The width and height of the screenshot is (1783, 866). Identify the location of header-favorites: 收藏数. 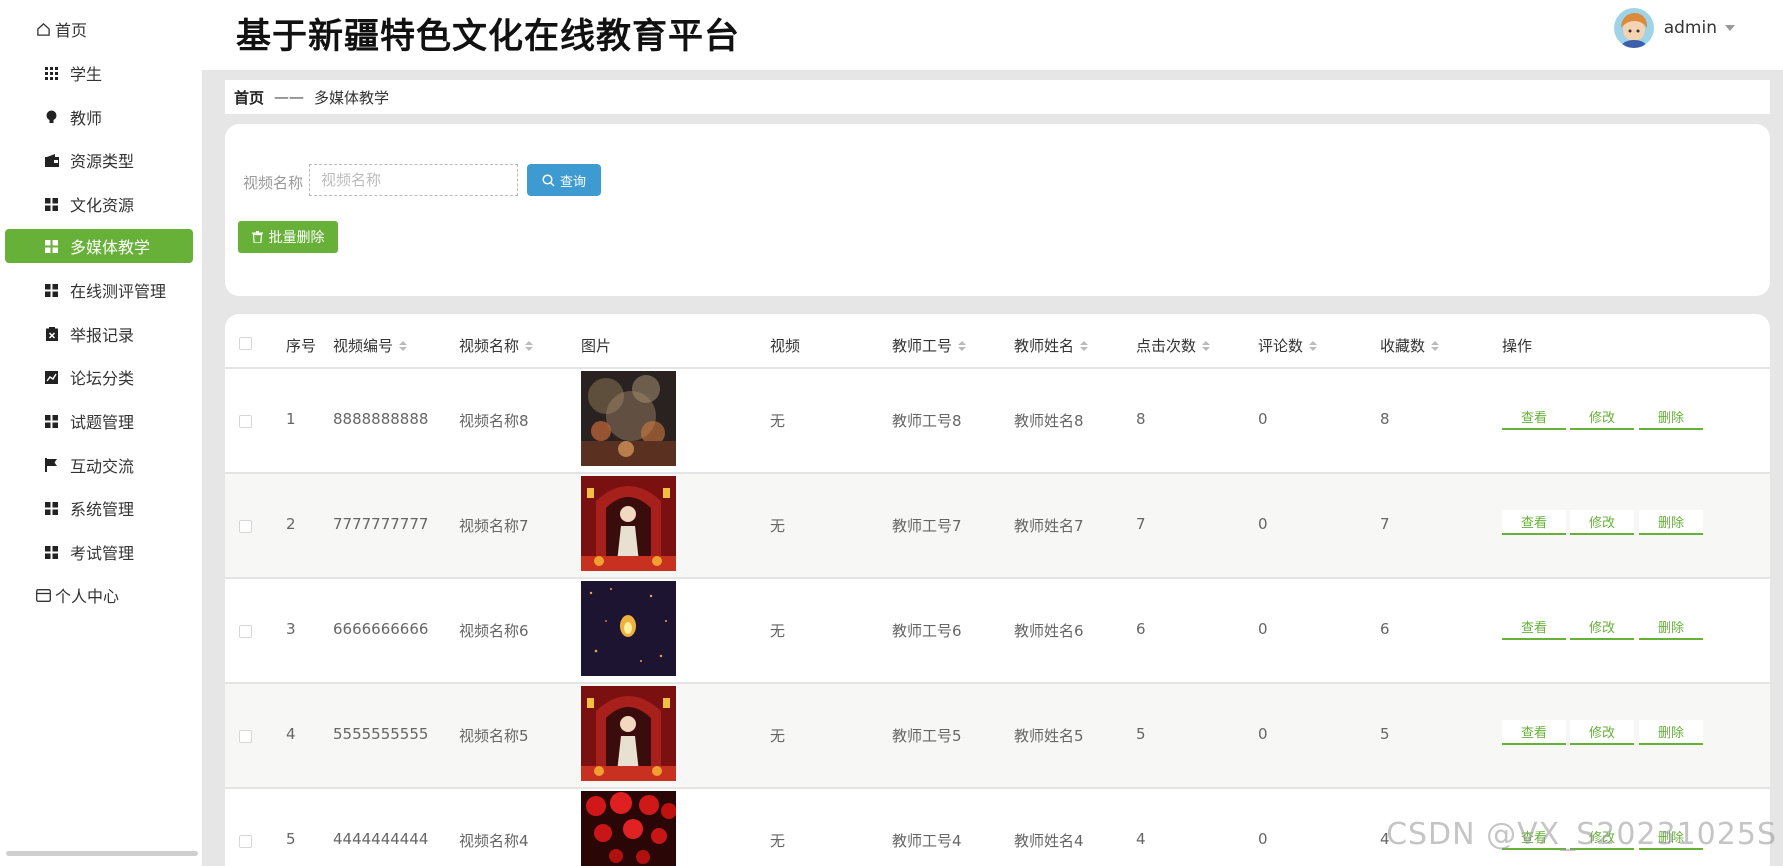
(1410, 345).